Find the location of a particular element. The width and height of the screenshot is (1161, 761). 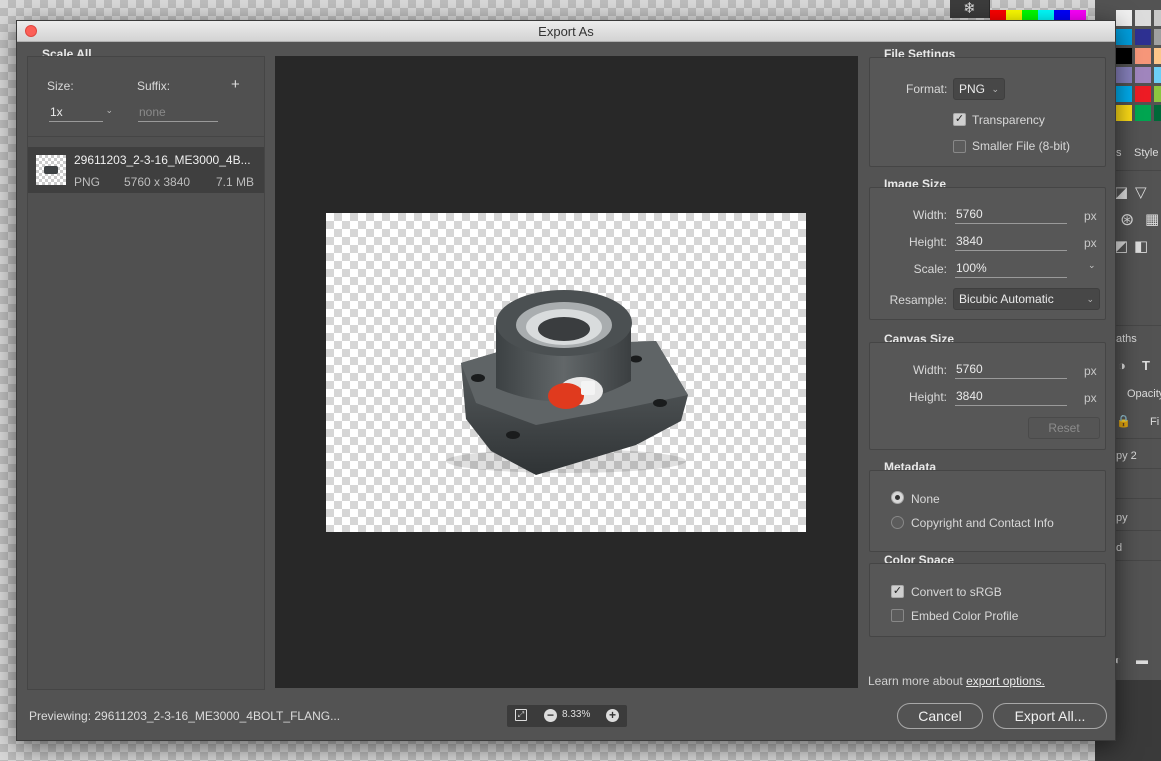

dialog-titlebar: Export As is located at coordinates (566, 31).